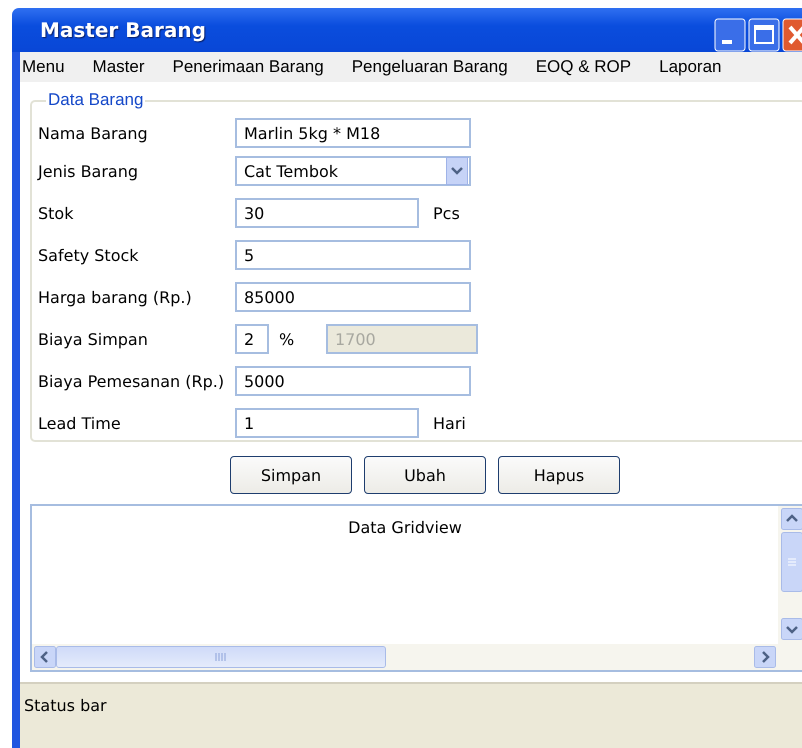 This screenshot has width=802, height=748. I want to click on action-button: Hapus, so click(559, 475).